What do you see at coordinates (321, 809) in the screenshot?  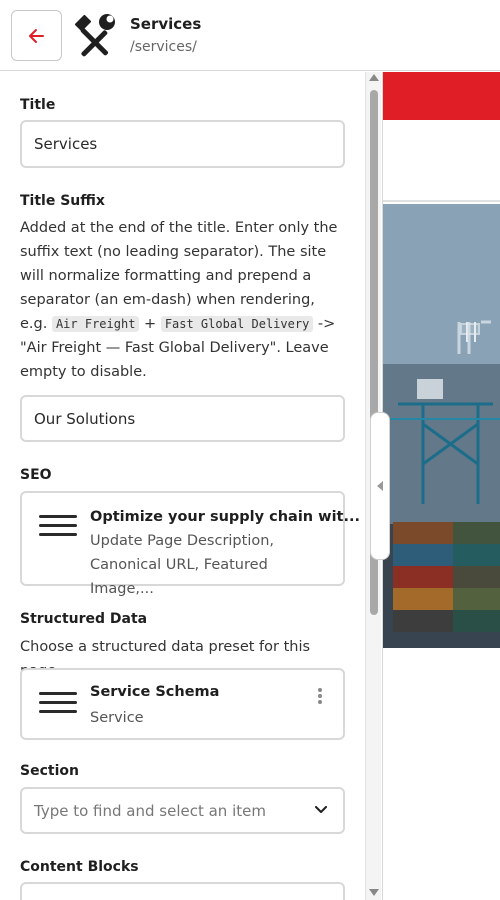 I see `chevron-down-icon` at bounding box center [321, 809].